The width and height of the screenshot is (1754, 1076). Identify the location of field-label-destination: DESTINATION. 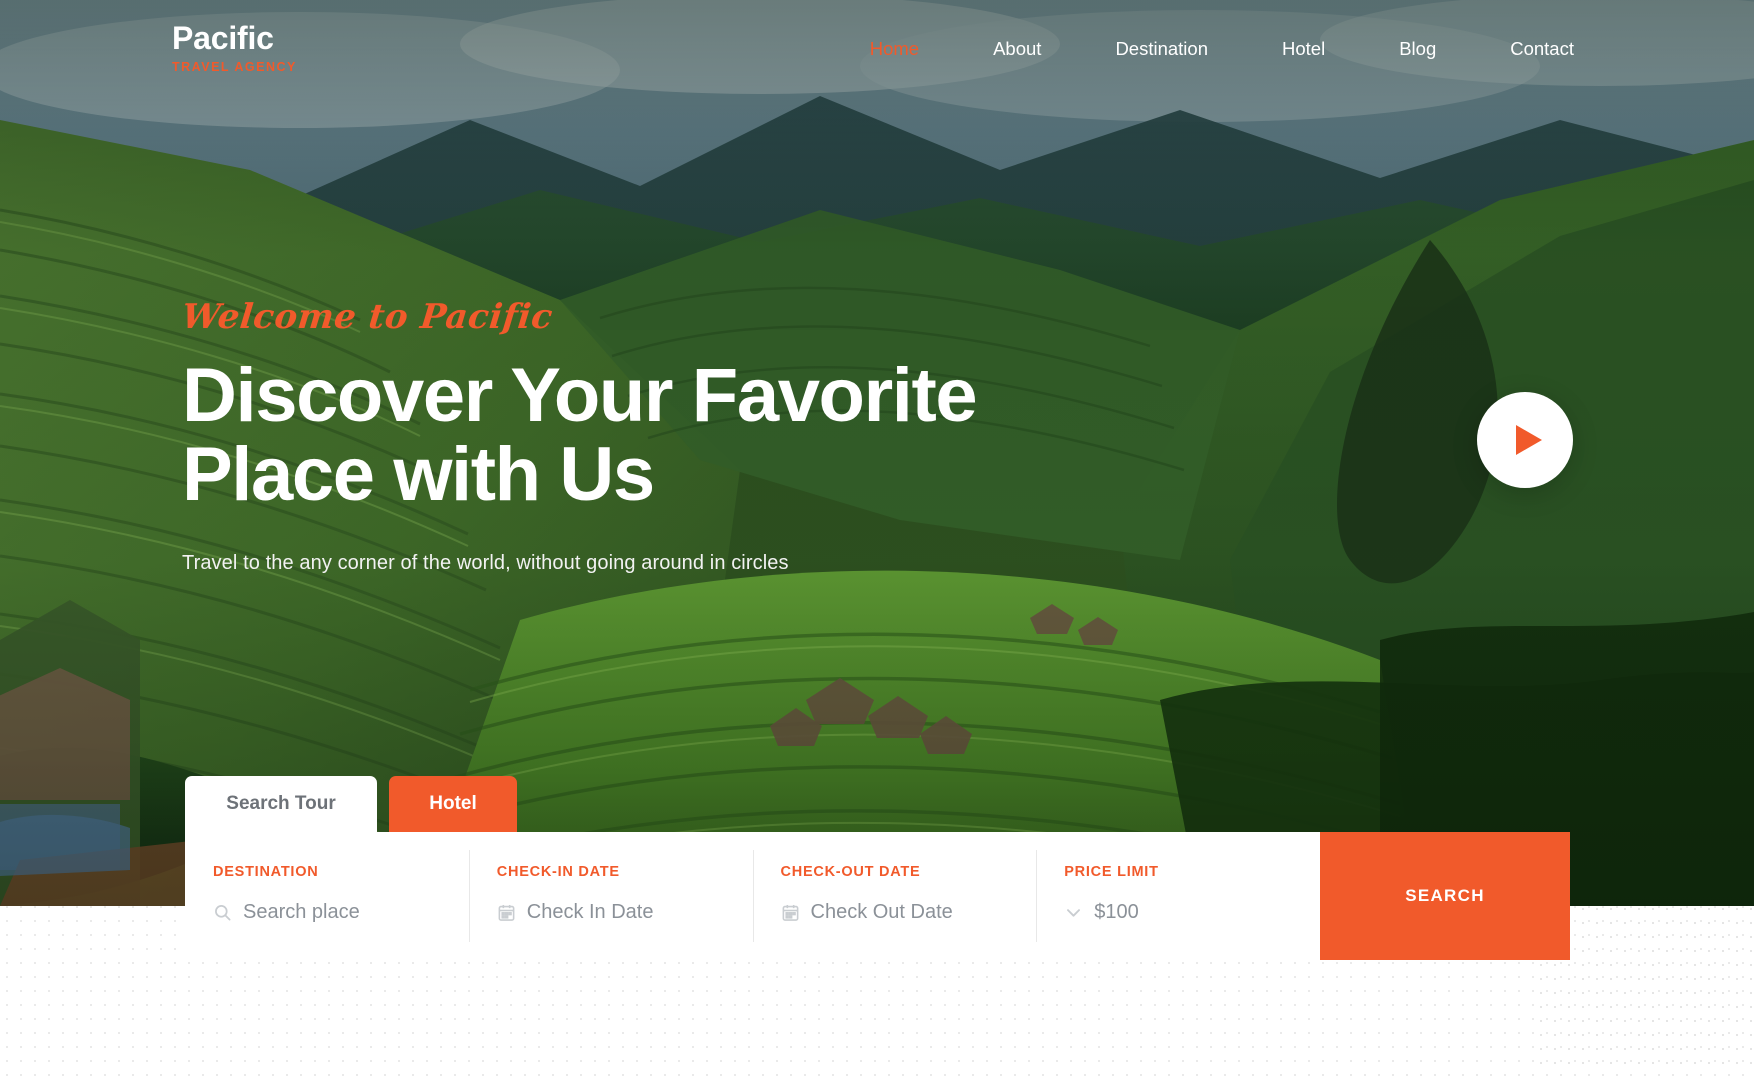
(266, 872).